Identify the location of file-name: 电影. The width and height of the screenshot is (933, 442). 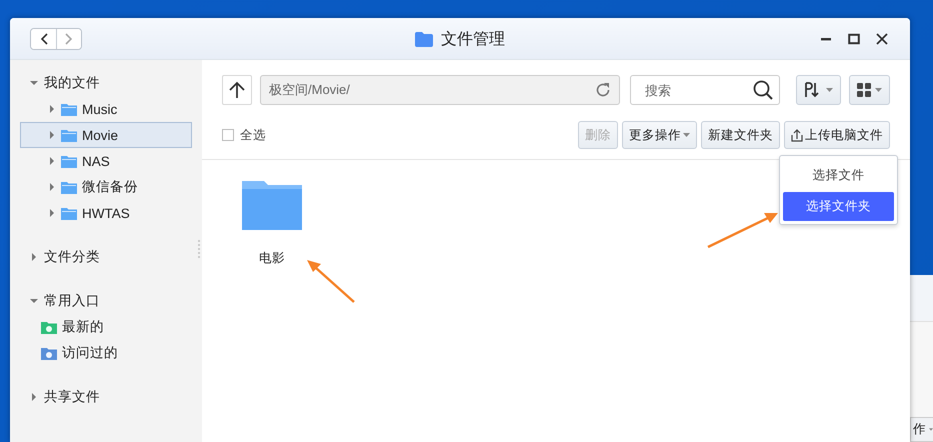
(272, 258).